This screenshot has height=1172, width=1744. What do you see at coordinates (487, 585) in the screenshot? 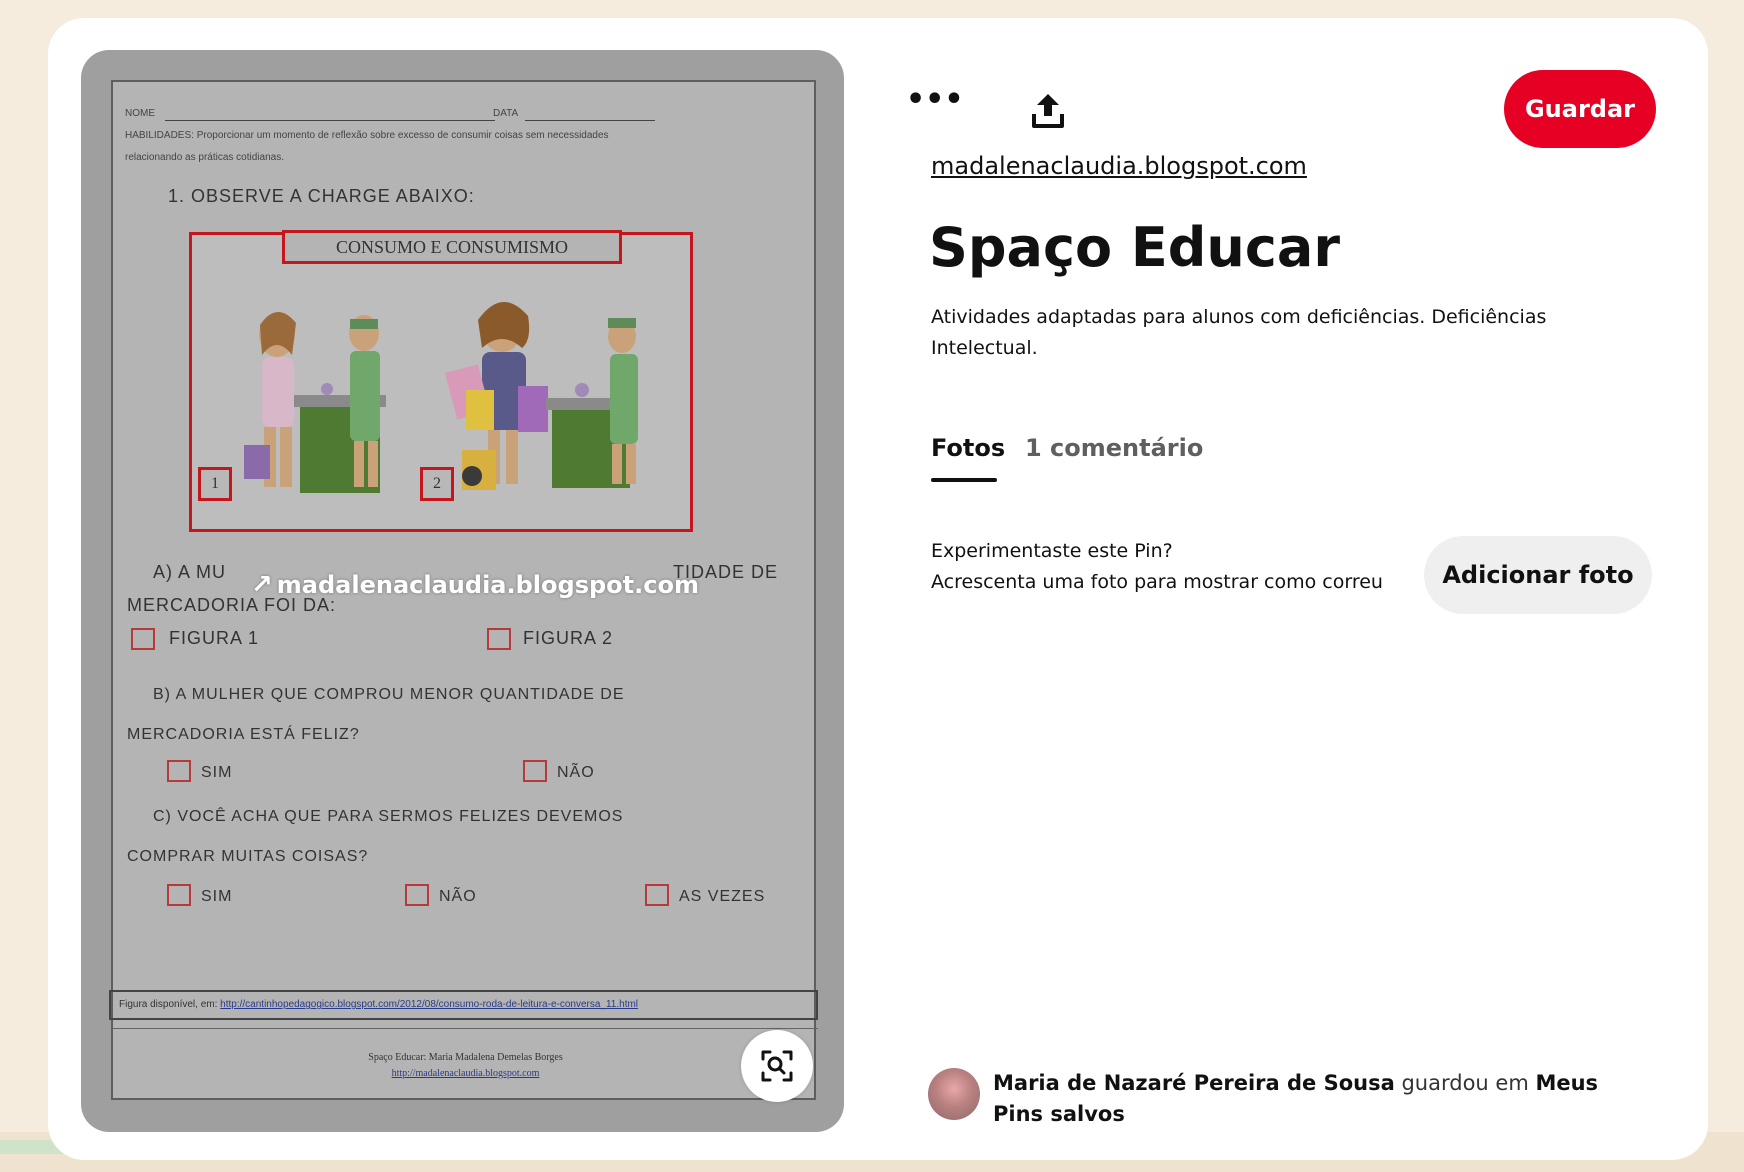
I see `watermark-text: madalenaclaudia.blogspot.com` at bounding box center [487, 585].